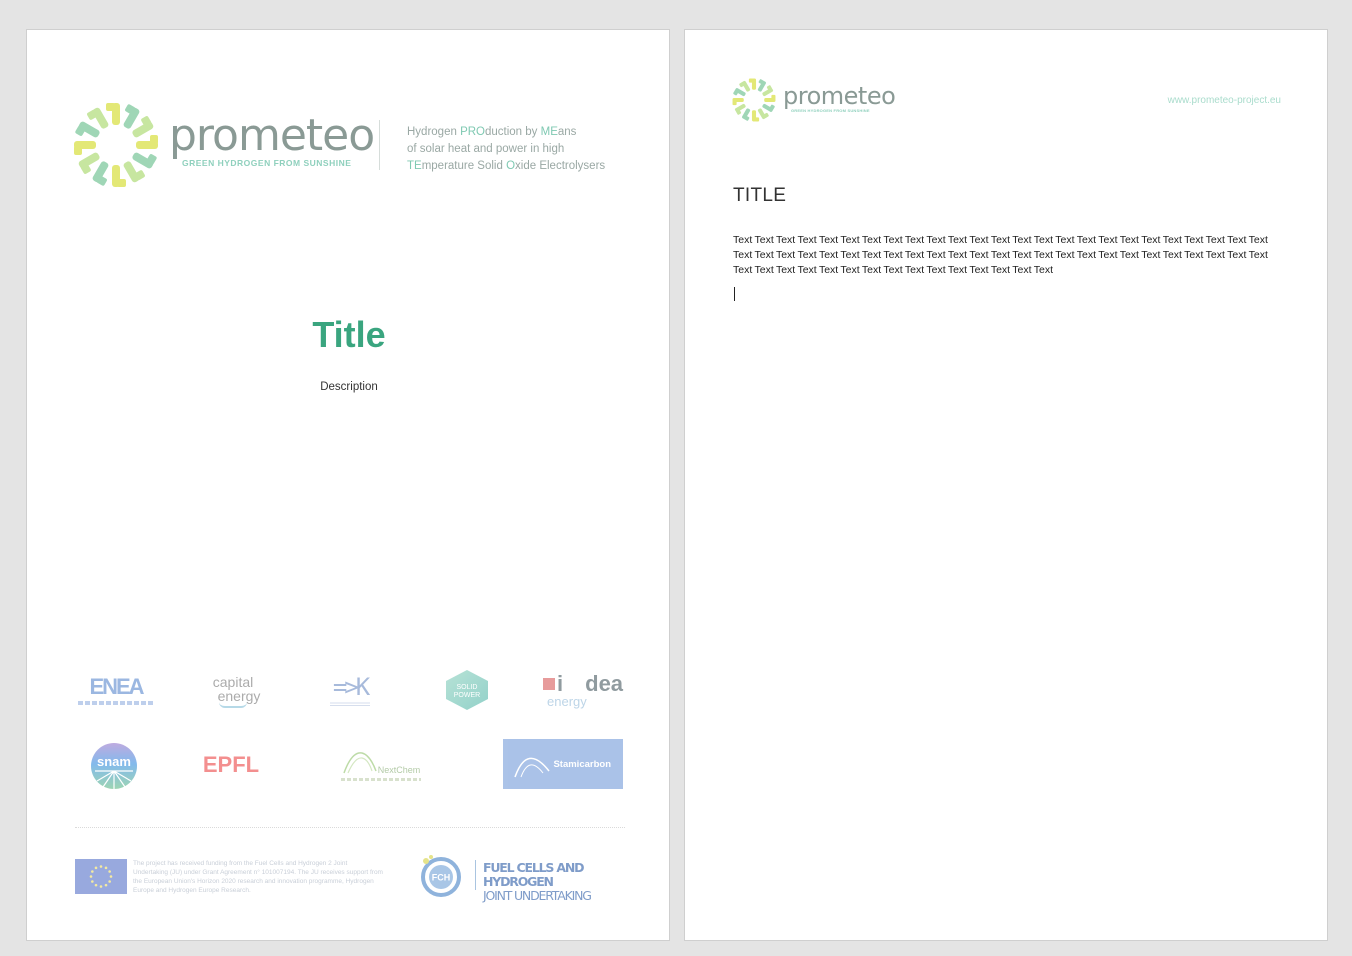 The height and width of the screenshot is (956, 1352). Describe the element at coordinates (349, 335) in the screenshot. I see `cover-title: Title` at that location.